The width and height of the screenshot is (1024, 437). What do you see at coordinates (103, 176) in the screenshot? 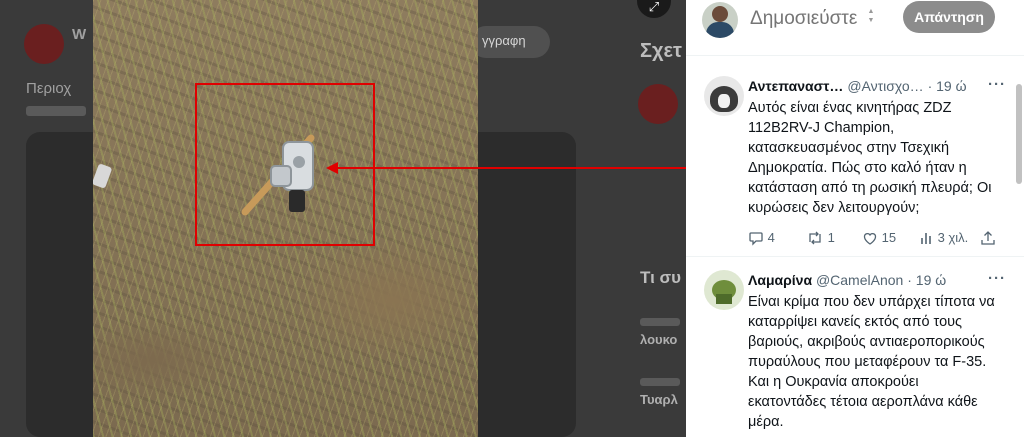
I see `debris-fragment` at bounding box center [103, 176].